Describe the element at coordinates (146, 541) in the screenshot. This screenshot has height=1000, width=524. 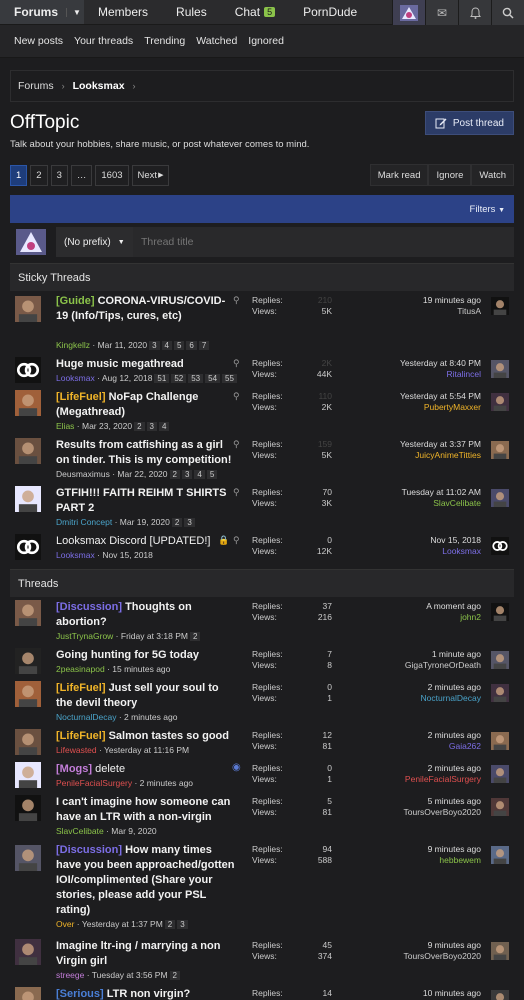
I see `thread-title: Looksmax Discord [UPDATED!]` at that location.